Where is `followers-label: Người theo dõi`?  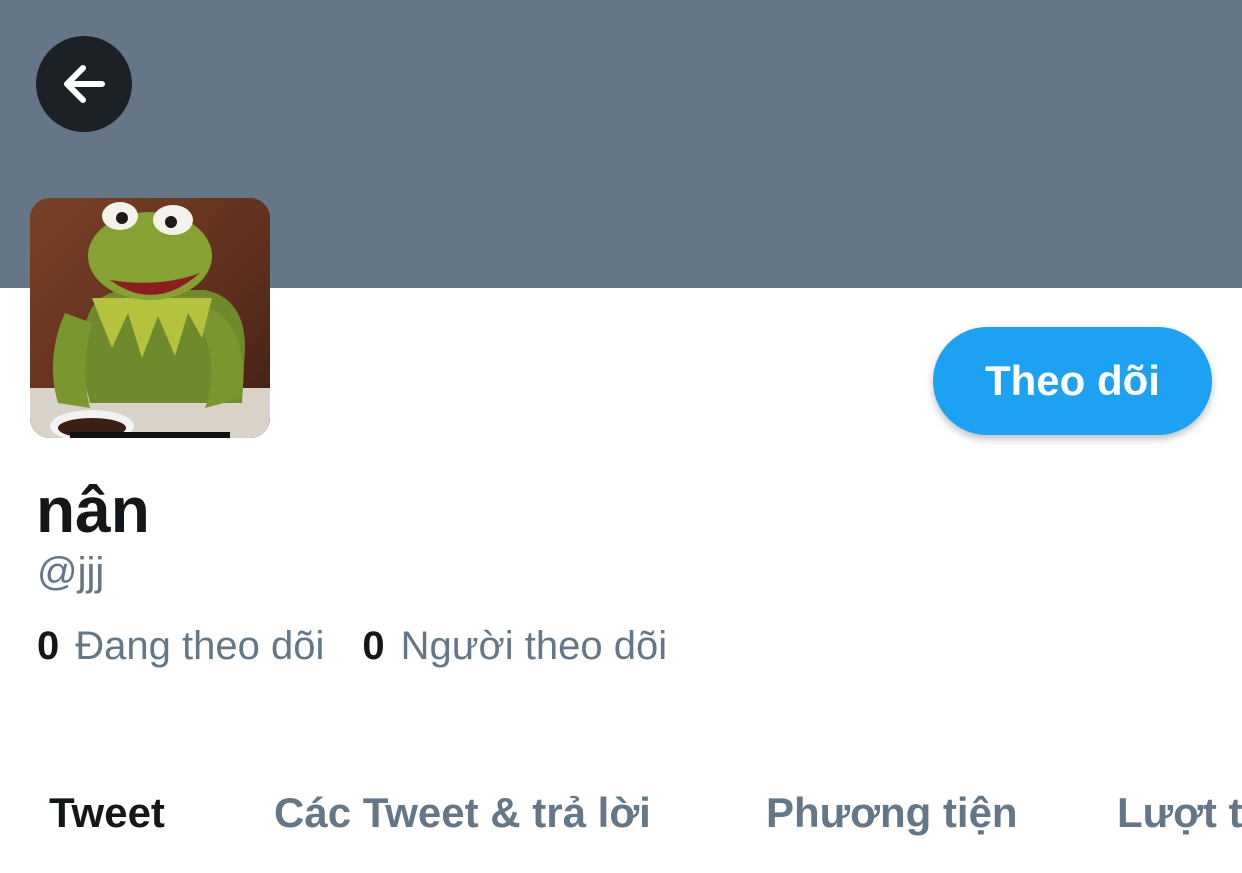 followers-label: Người theo dõi is located at coordinates (534, 646).